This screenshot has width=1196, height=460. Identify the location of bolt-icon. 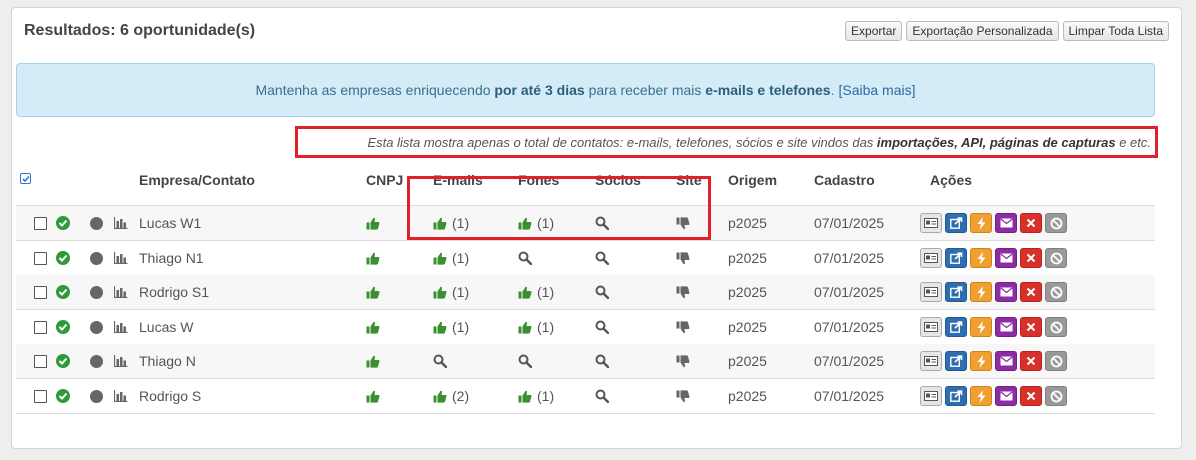
(981, 258).